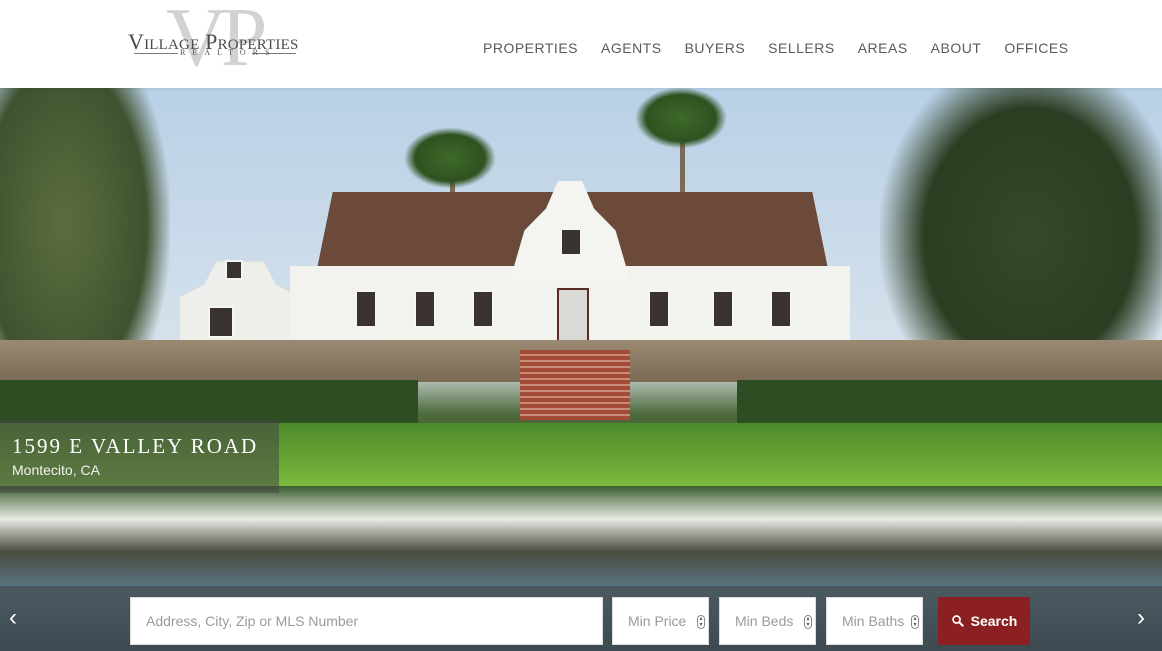 This screenshot has height=651, width=1162. What do you see at coordinates (701, 622) in the screenshot?
I see `min-price-stepper-icon: ▴ ▾` at bounding box center [701, 622].